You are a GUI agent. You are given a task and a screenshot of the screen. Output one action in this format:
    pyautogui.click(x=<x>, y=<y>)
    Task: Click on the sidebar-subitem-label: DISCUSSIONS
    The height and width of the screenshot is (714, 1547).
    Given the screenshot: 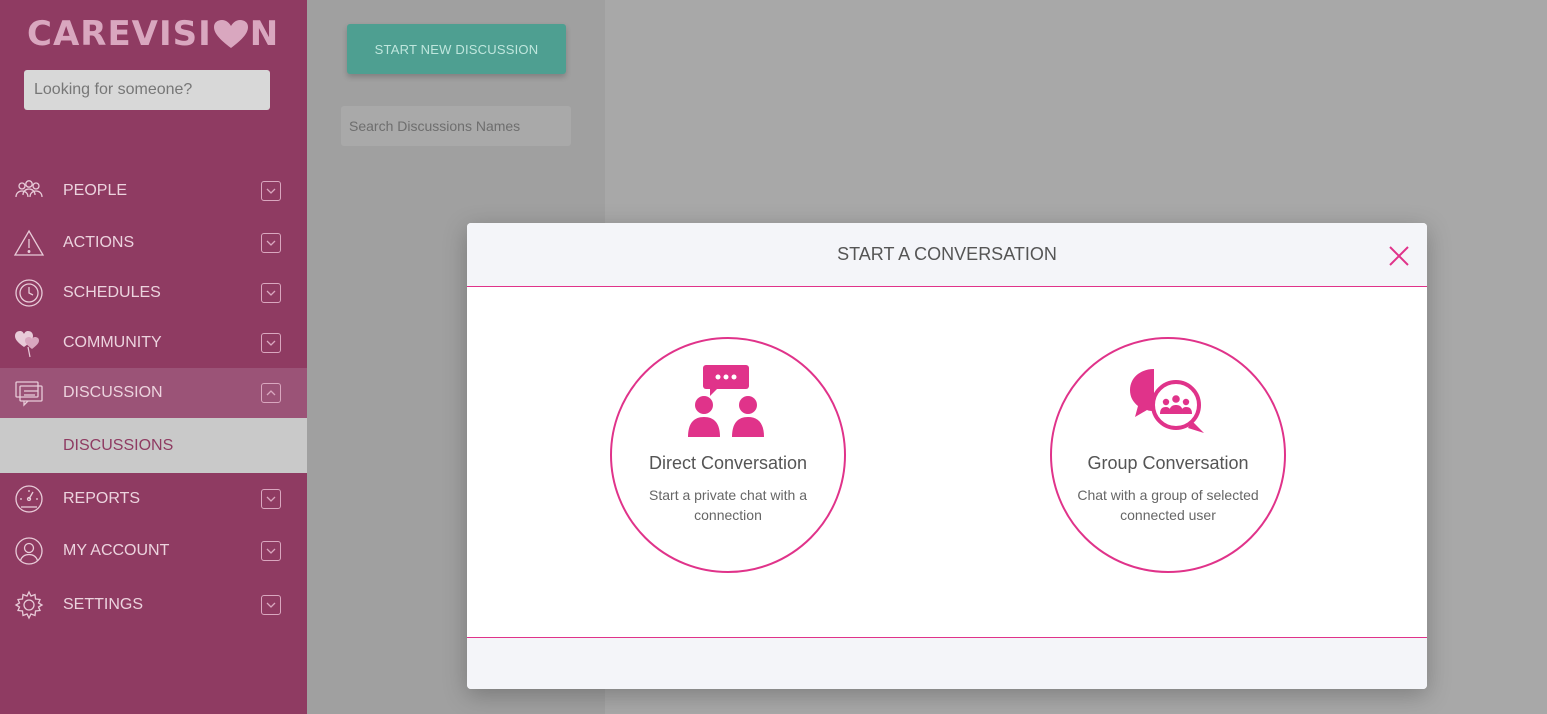 What is the action you would take?
    pyautogui.click(x=118, y=445)
    